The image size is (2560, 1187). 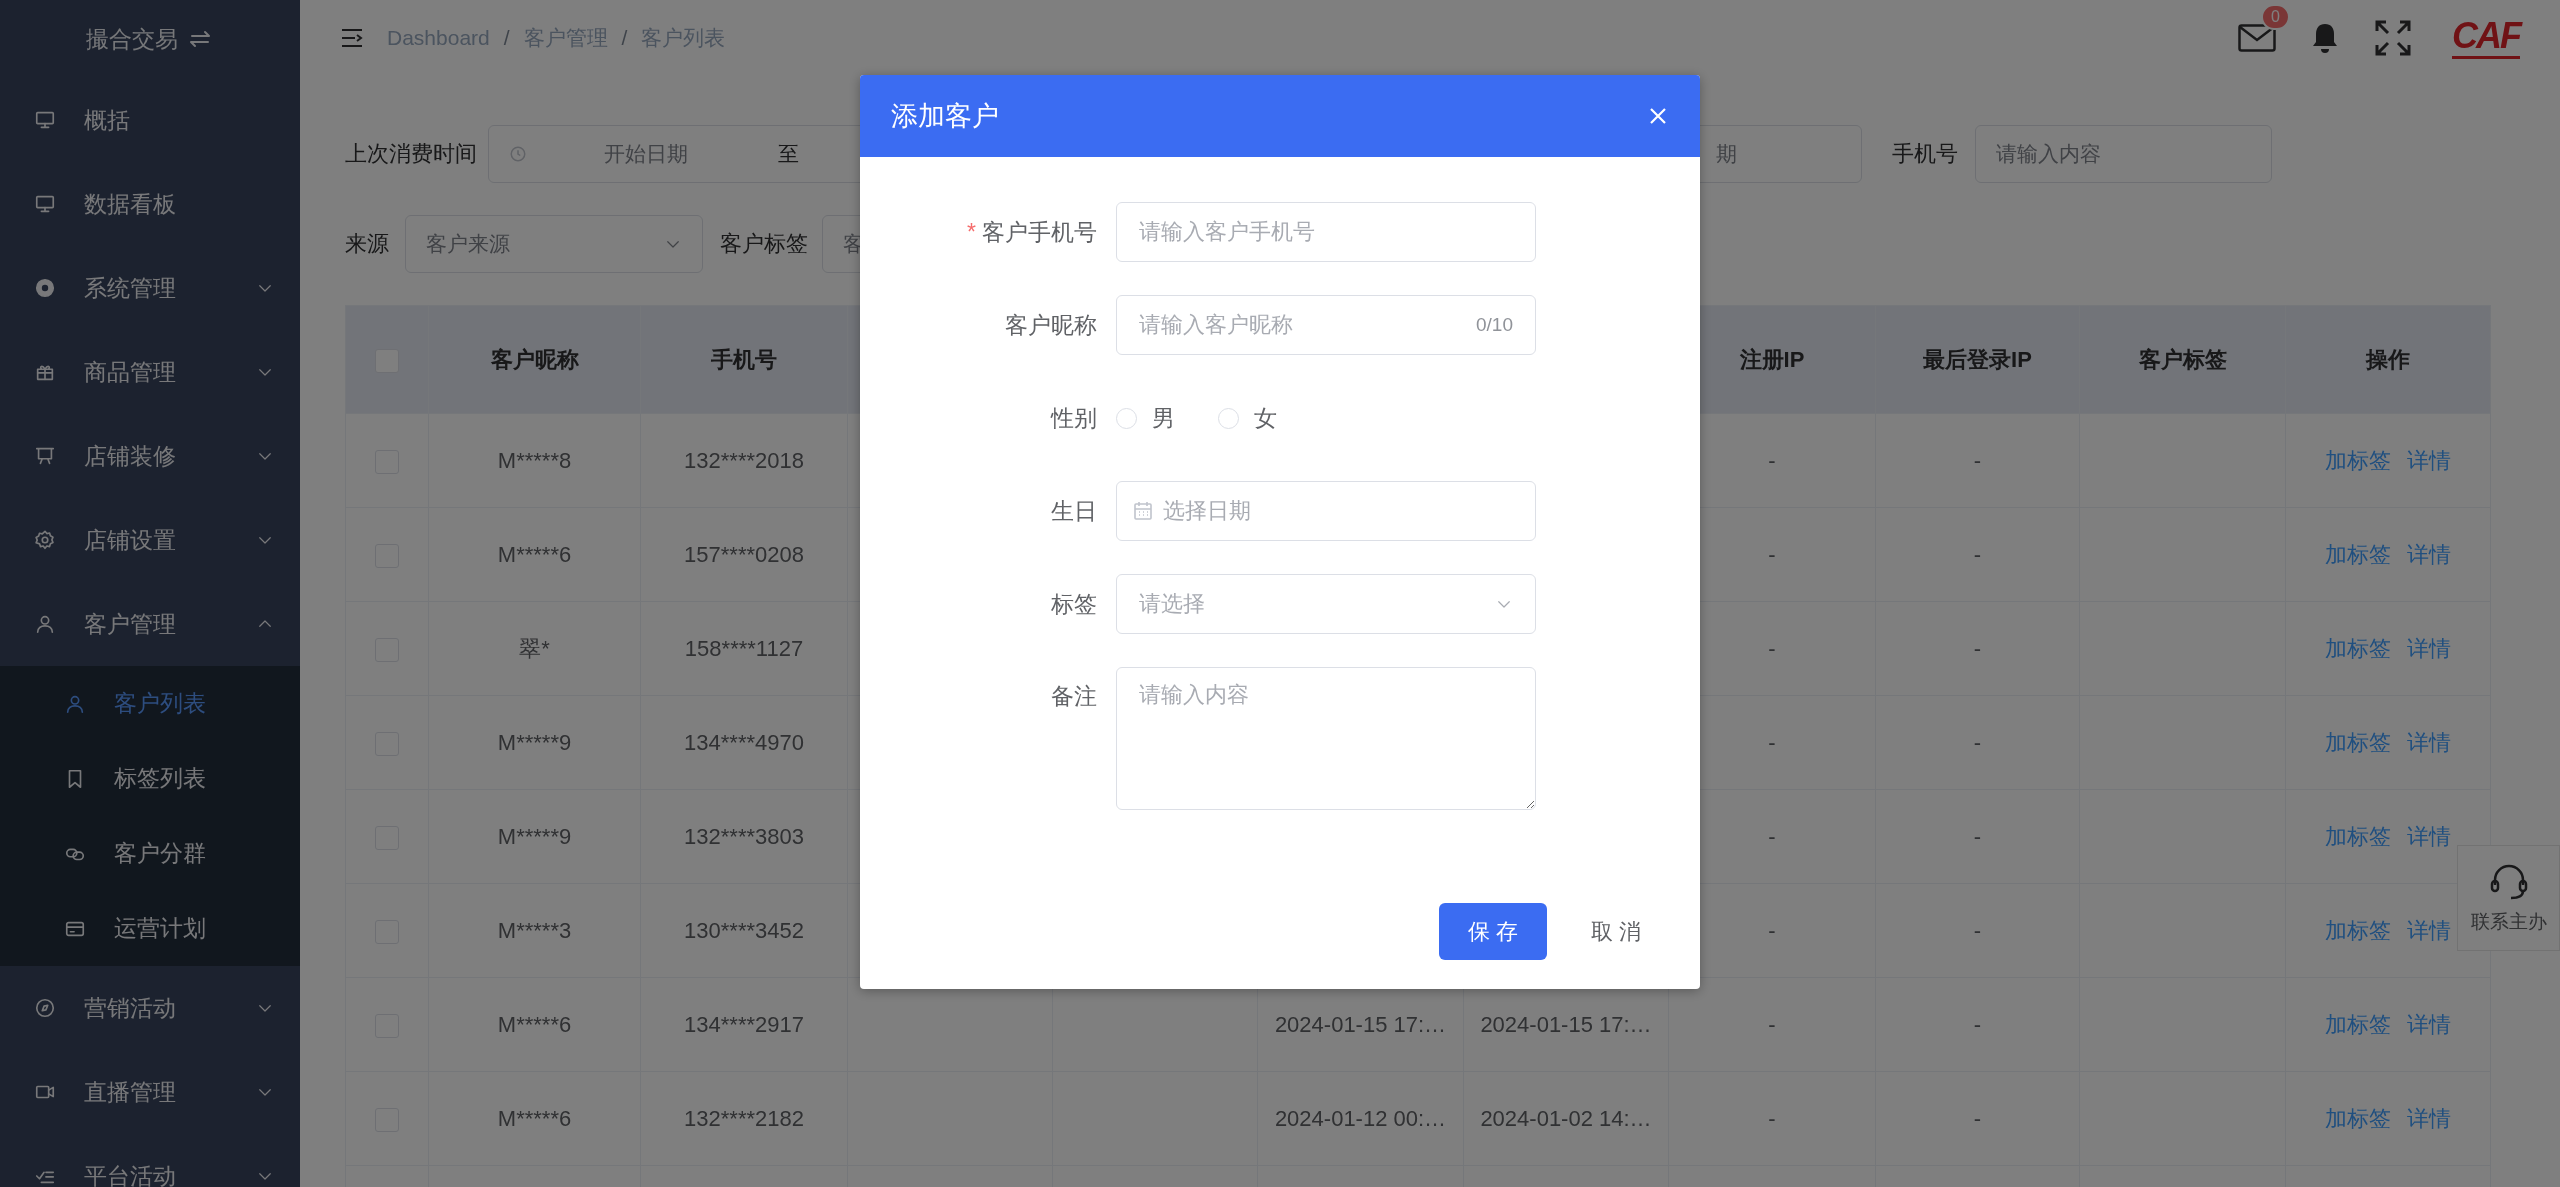 I want to click on radio-option: 男, so click(x=1145, y=418).